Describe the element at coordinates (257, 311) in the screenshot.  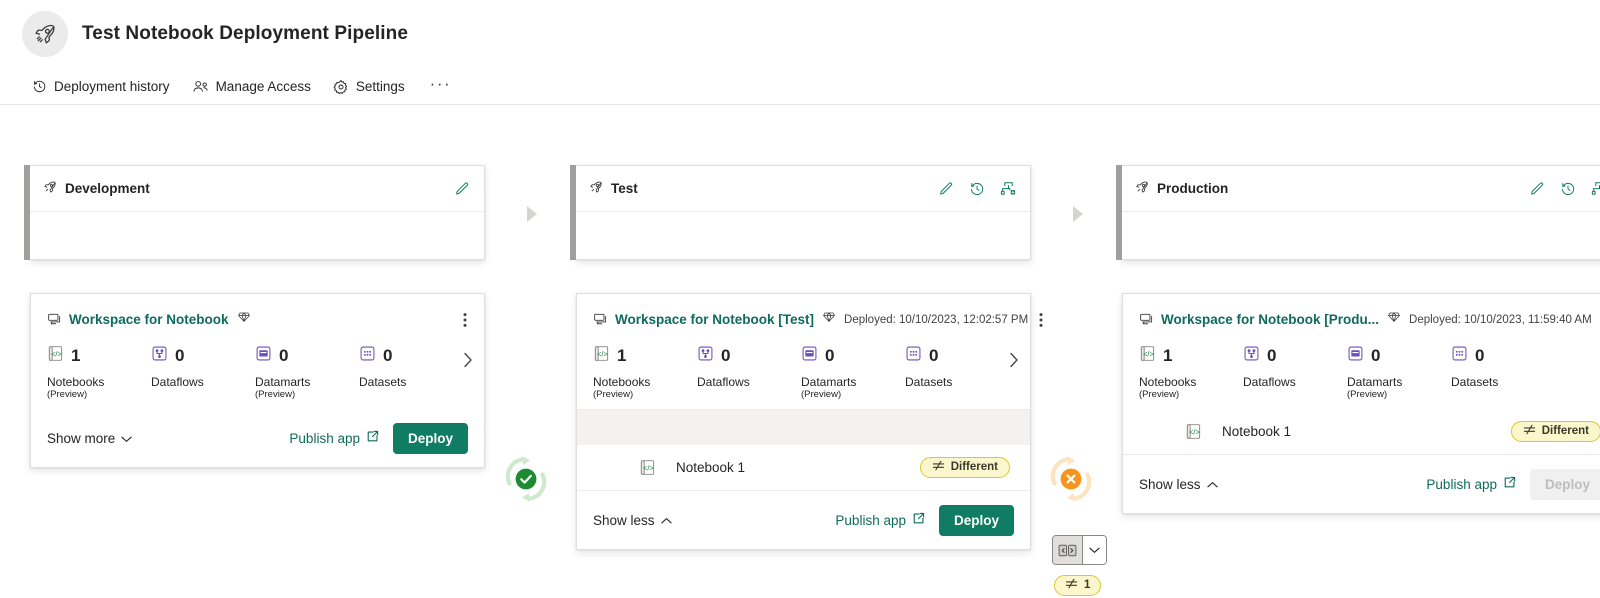
I see `workspace-header: Workspace for Notebook` at that location.